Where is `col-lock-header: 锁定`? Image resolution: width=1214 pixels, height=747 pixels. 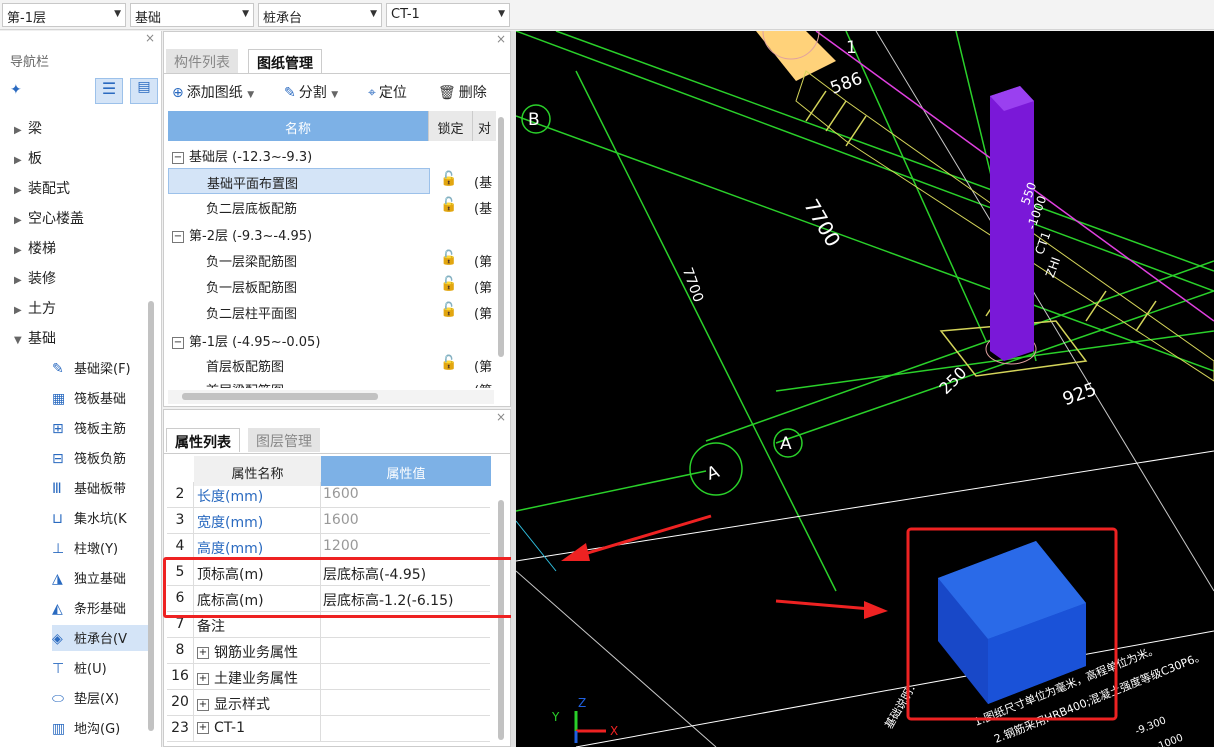 col-lock-header: 锁定 is located at coordinates (450, 126).